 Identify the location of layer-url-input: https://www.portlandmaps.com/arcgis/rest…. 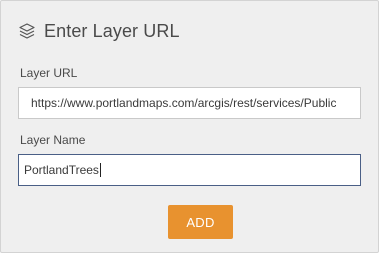
(189, 103).